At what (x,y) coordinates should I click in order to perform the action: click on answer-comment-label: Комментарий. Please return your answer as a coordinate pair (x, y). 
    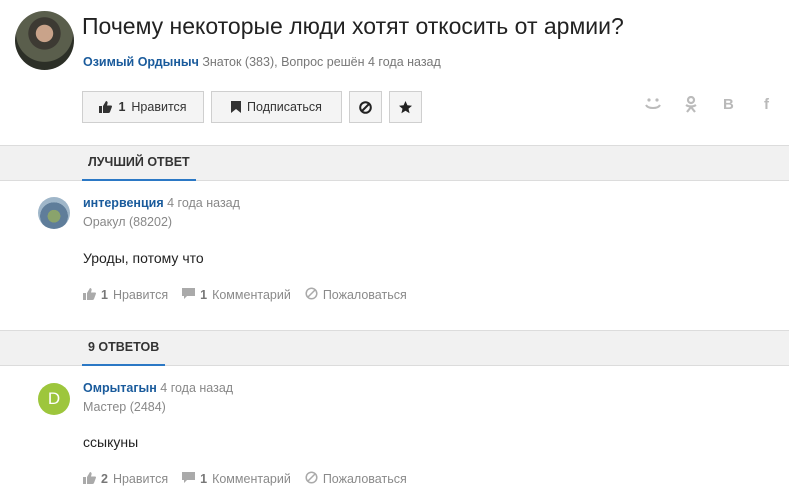
    Looking at the image, I should click on (251, 479).